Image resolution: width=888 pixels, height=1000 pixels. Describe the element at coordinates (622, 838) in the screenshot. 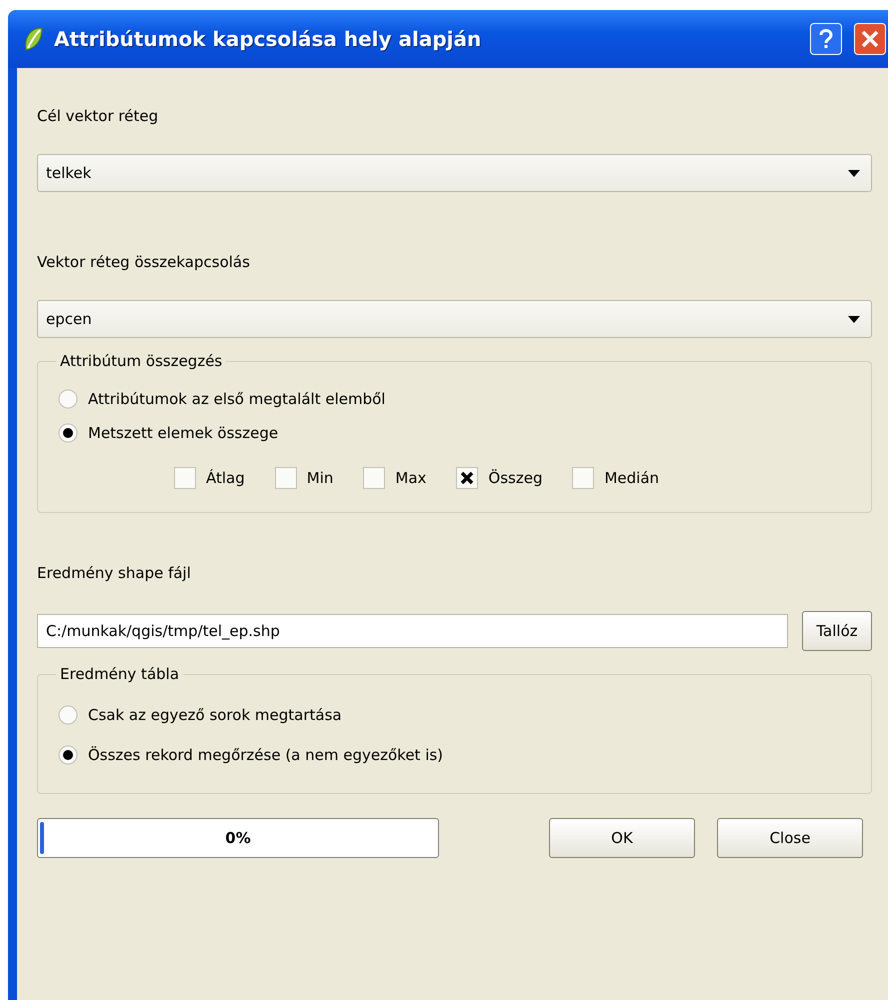

I see `dialog-button: OK` at that location.